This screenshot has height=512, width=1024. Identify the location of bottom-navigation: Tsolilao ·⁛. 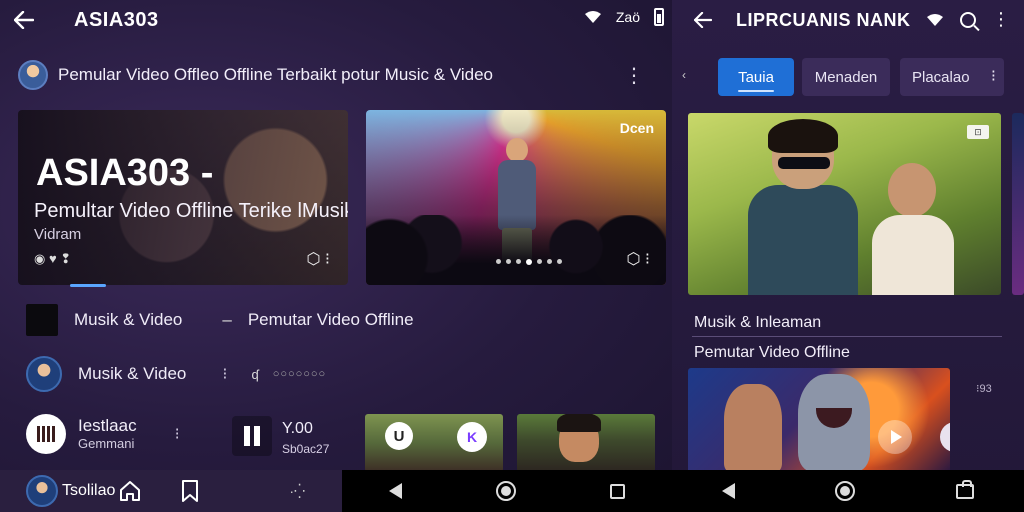
(171, 491).